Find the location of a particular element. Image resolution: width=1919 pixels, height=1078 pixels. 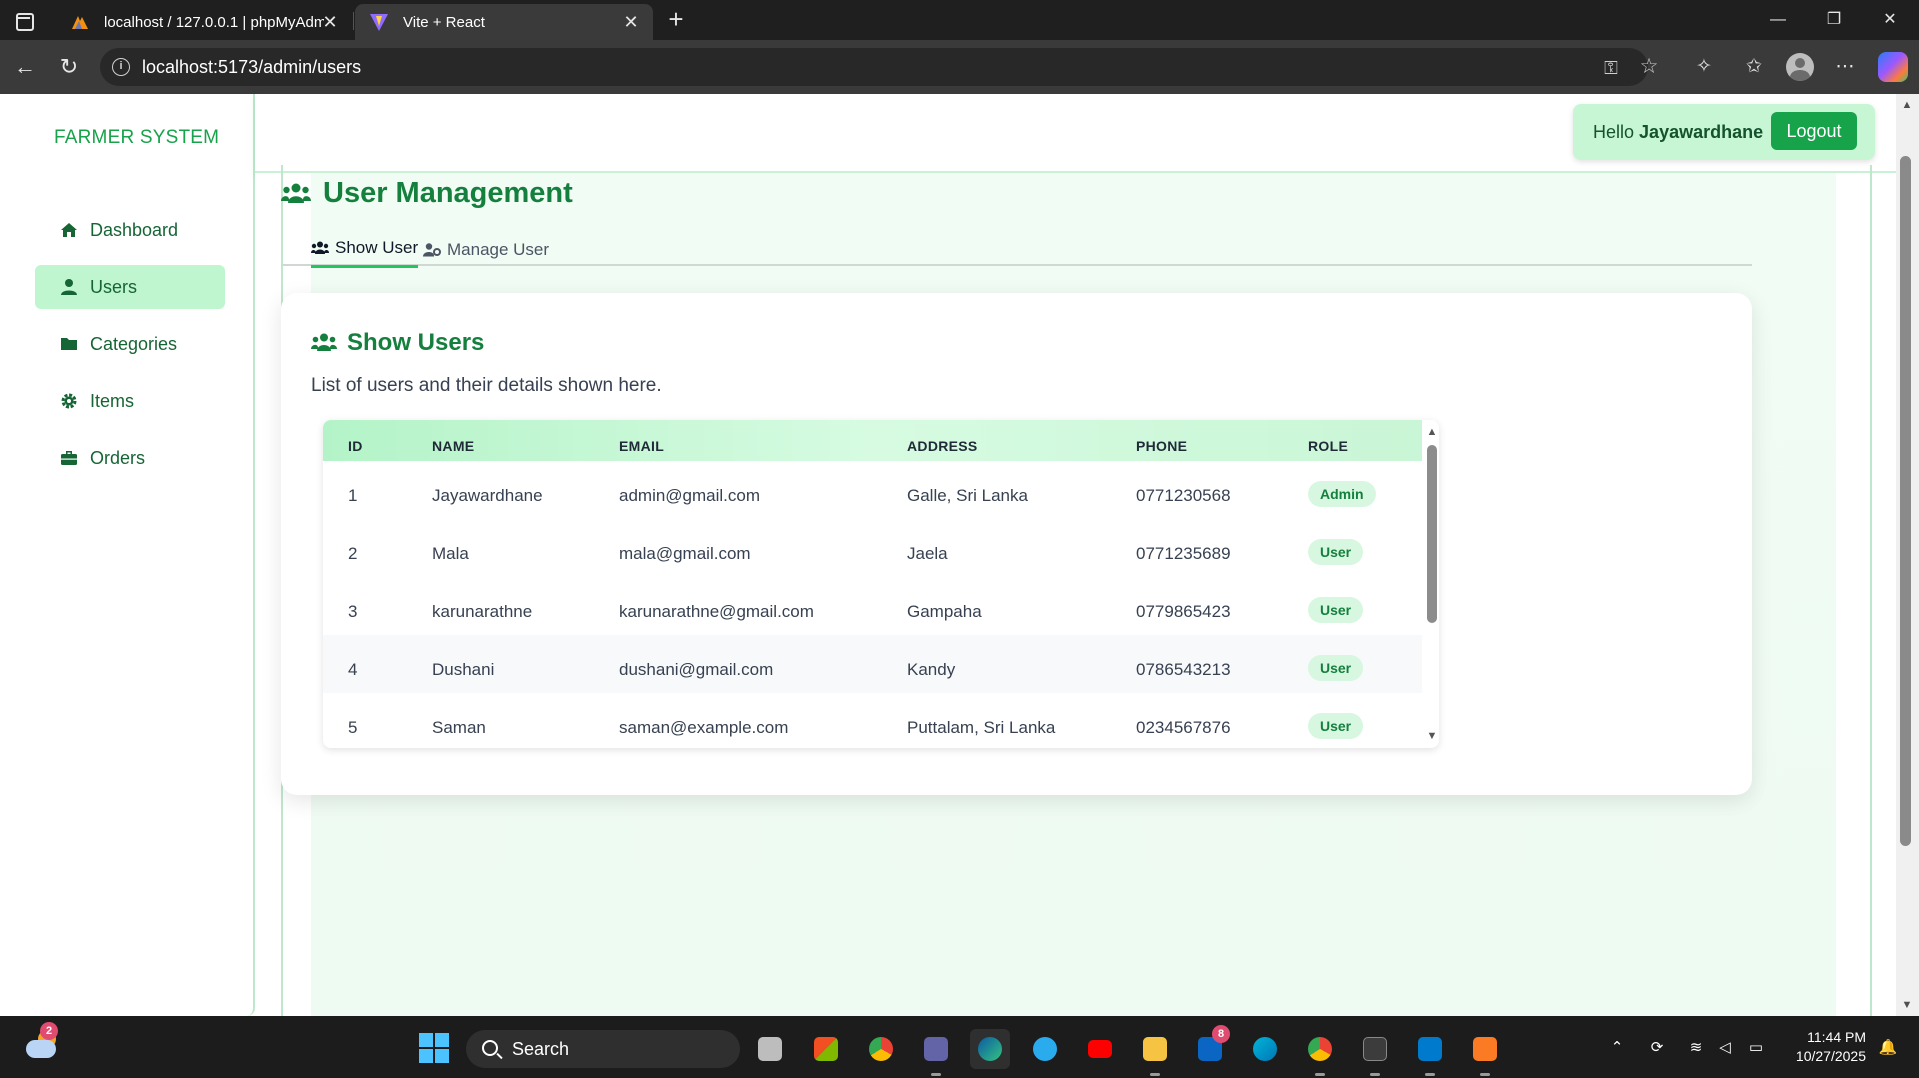

tab-label: Manage User is located at coordinates (498, 249).